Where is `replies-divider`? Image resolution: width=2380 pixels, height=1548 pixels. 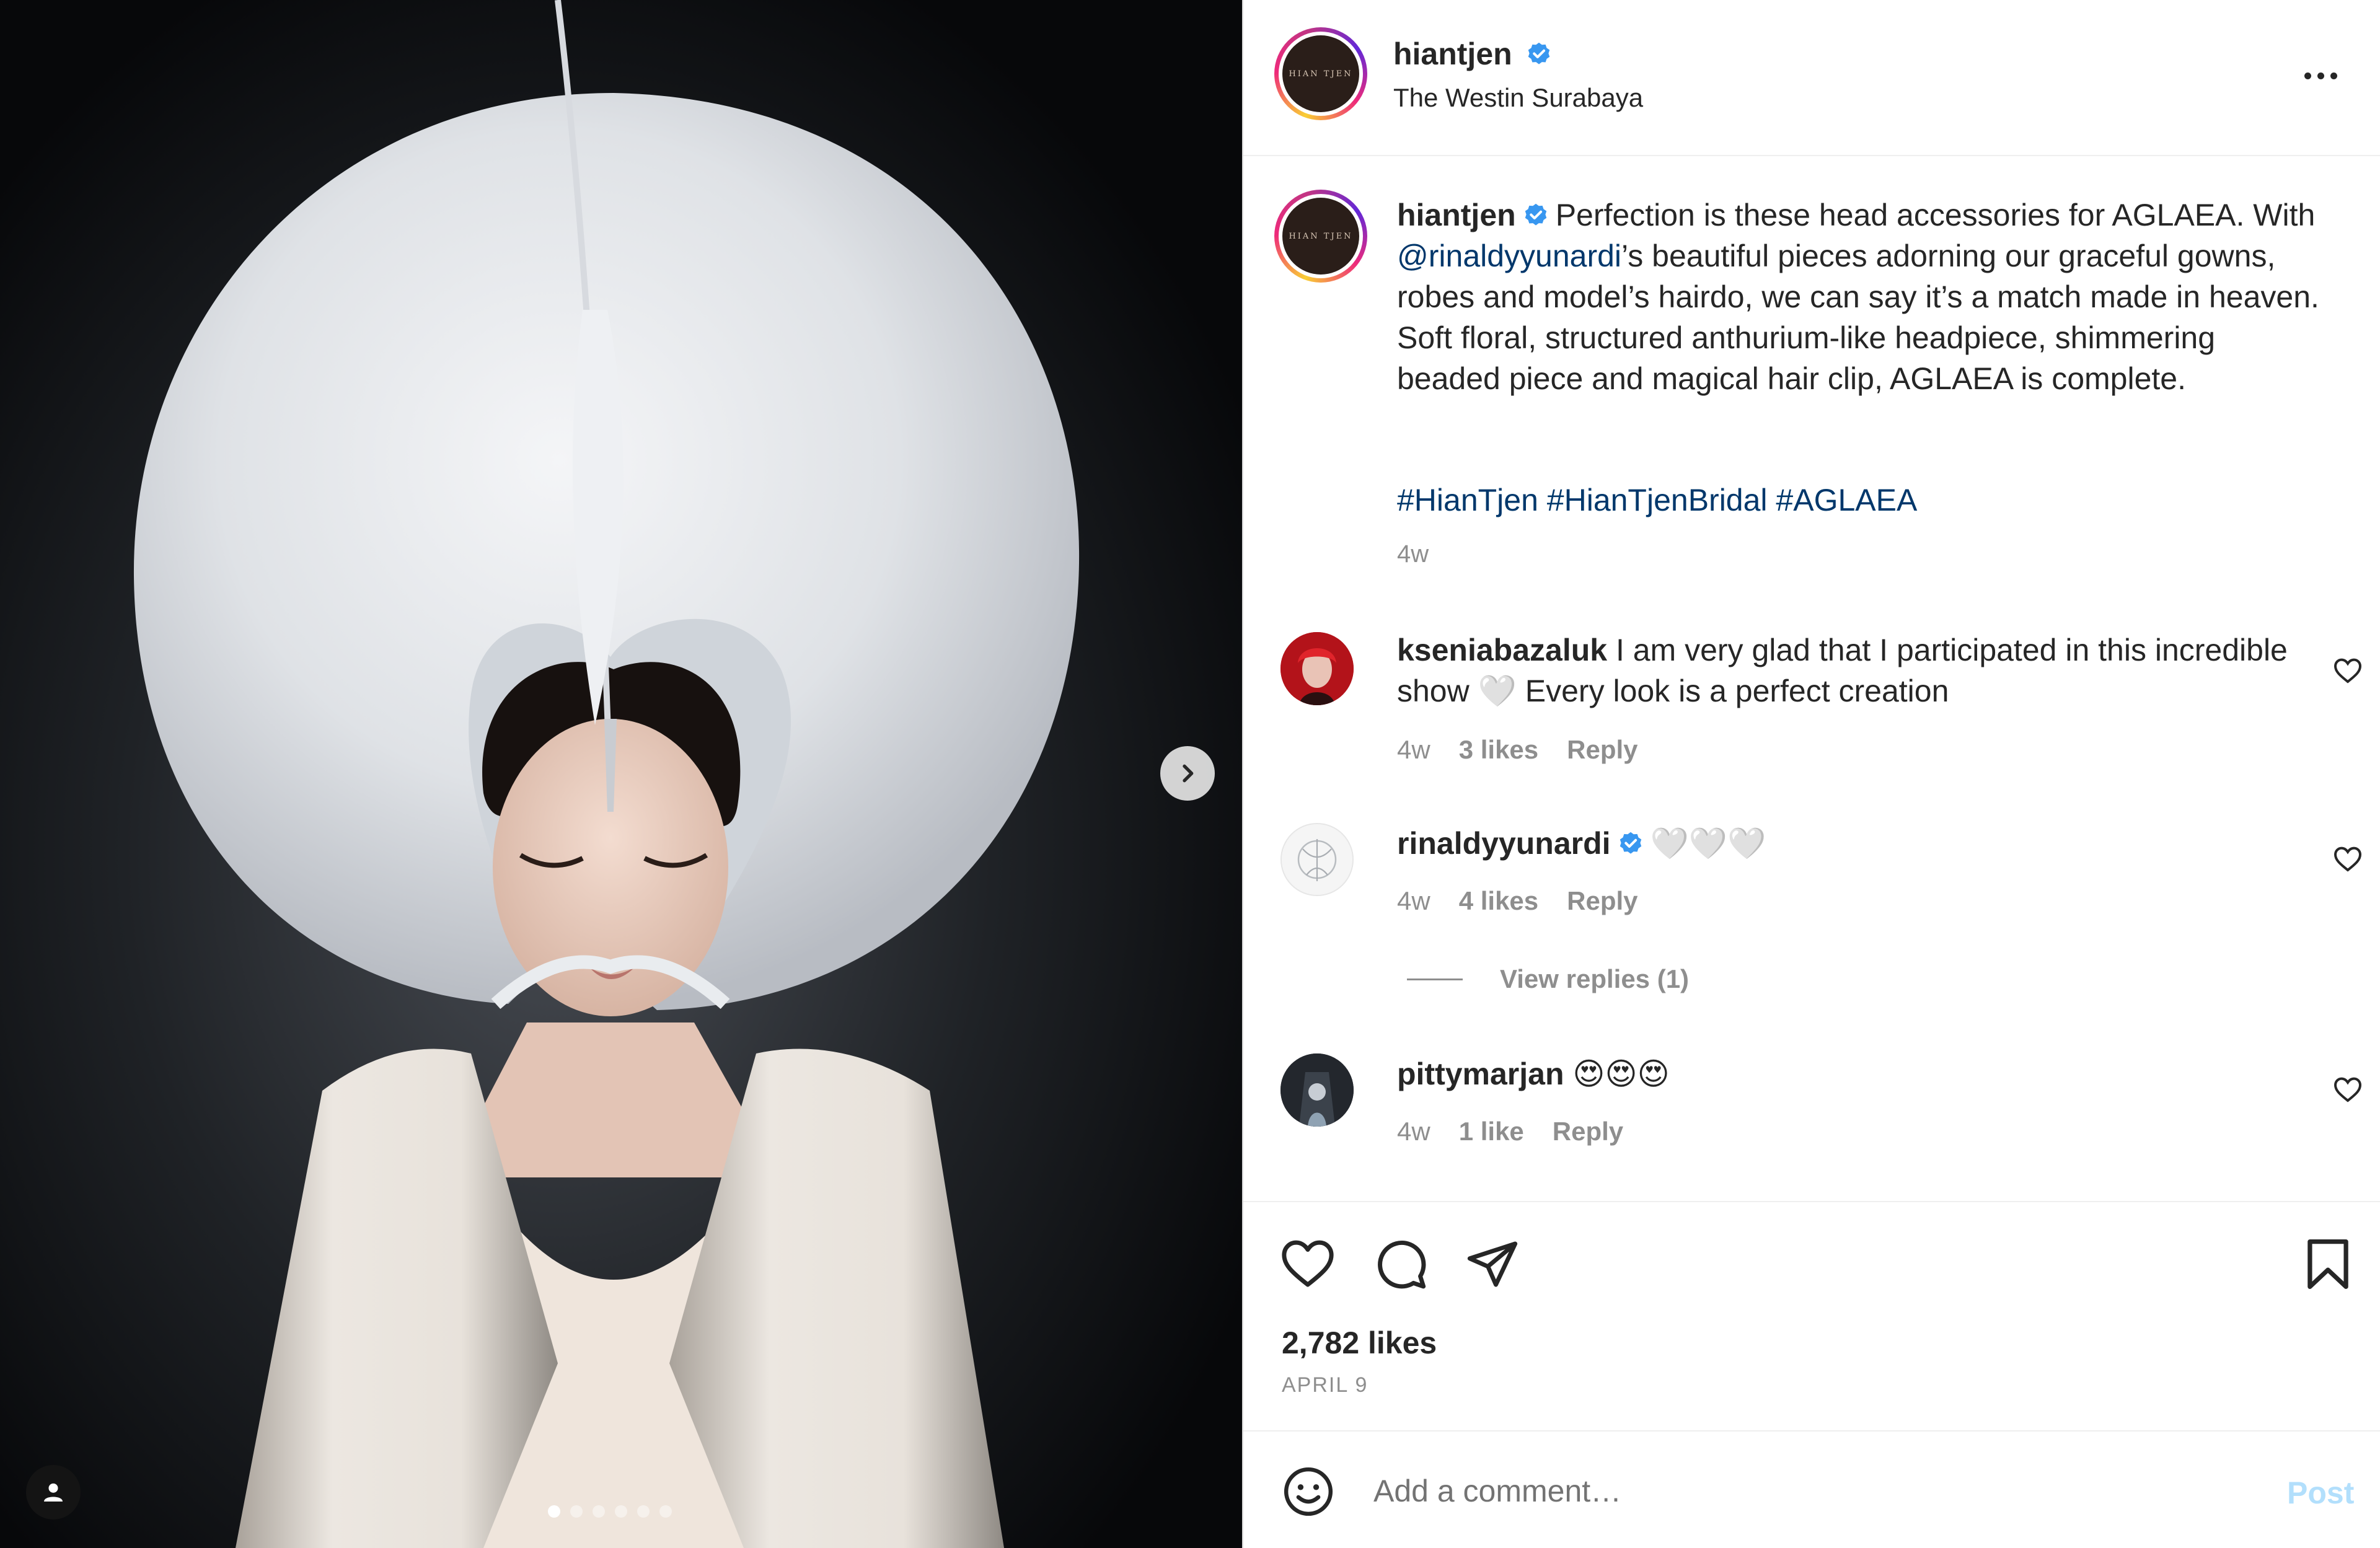 replies-divider is located at coordinates (1435, 979).